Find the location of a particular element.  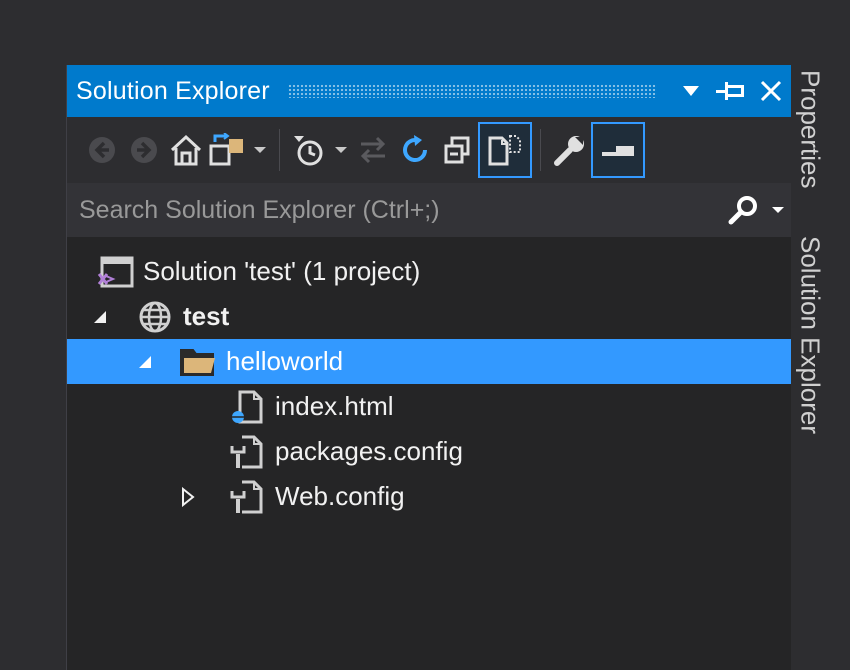

home-button is located at coordinates (186, 150).